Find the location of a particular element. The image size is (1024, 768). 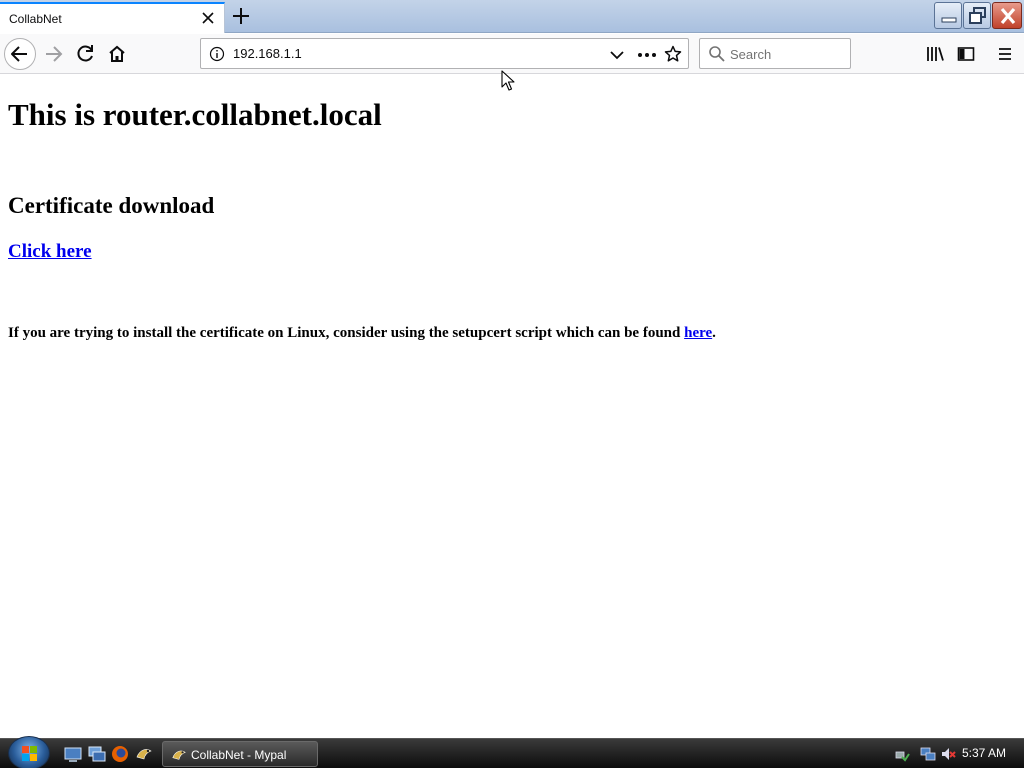

home-icon is located at coordinates (117, 53).